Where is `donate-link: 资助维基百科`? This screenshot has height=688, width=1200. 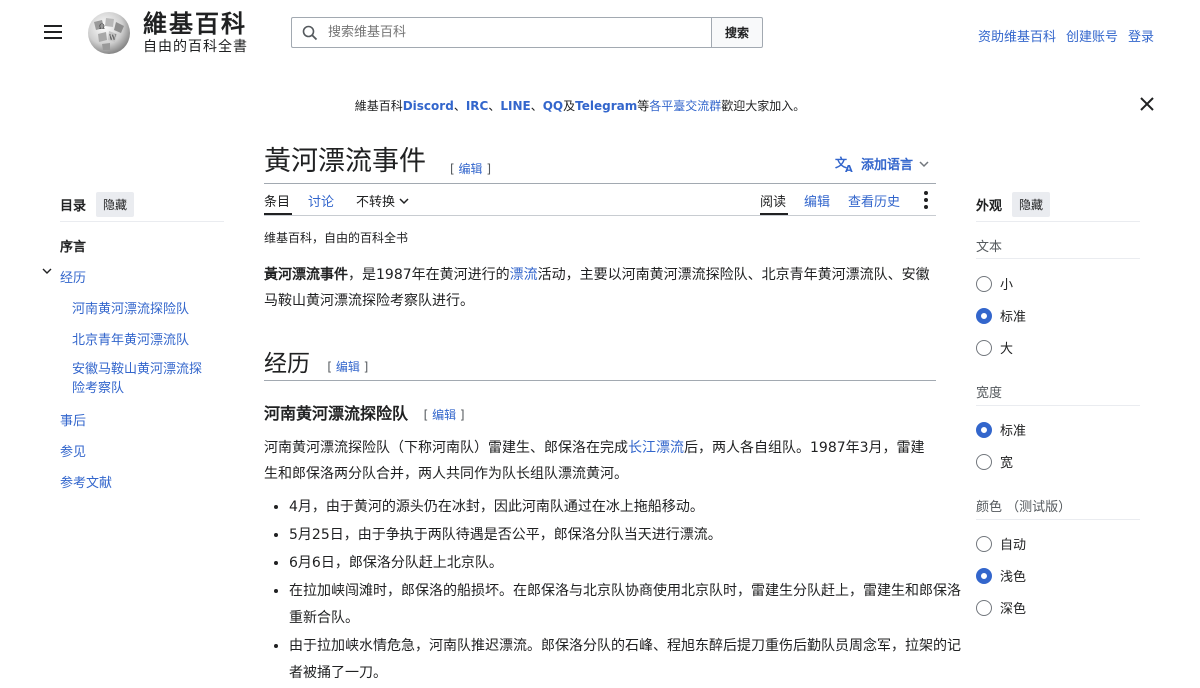 donate-link: 资助维基百科 is located at coordinates (1017, 35).